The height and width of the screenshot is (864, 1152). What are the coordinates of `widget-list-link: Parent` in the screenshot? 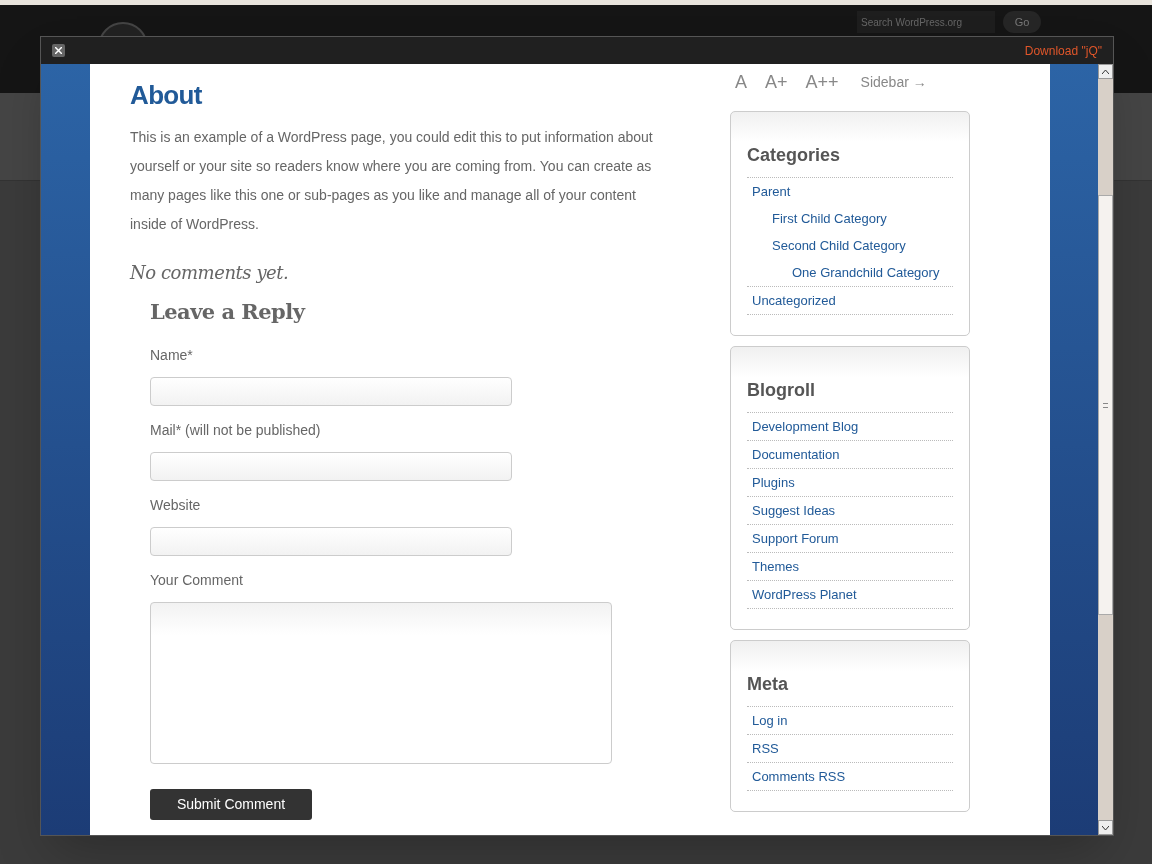 It's located at (769, 191).